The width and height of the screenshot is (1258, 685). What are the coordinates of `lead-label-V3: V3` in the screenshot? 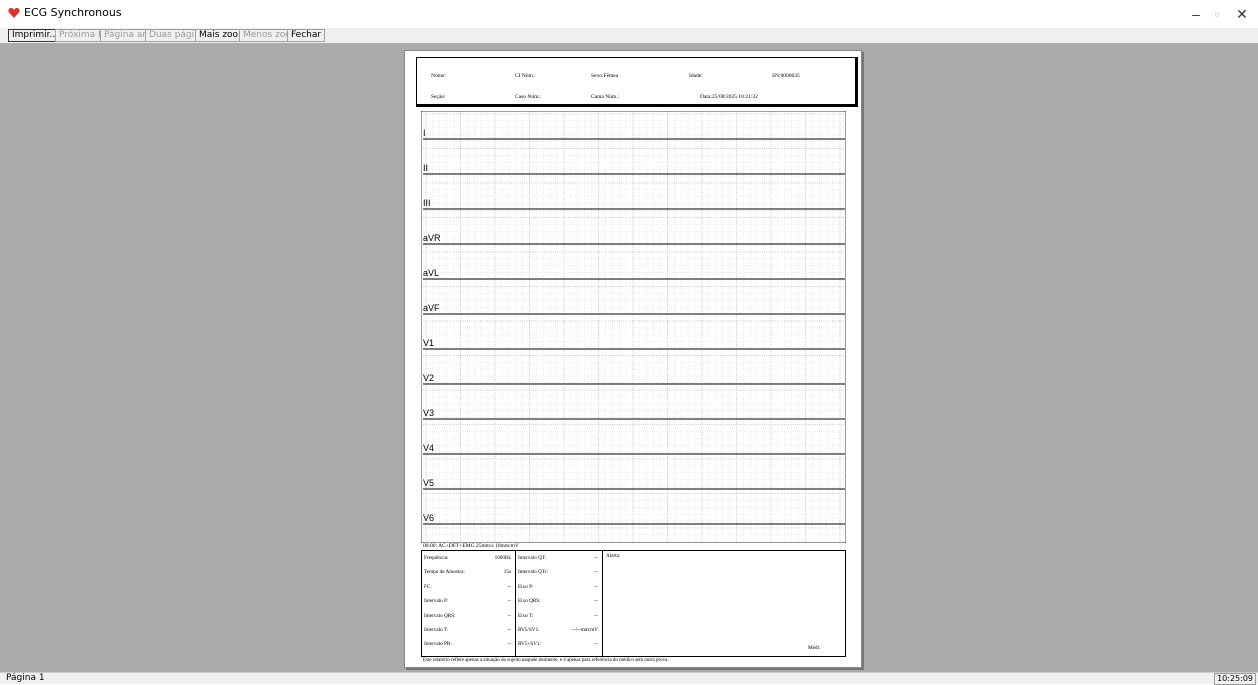 It's located at (428, 413).